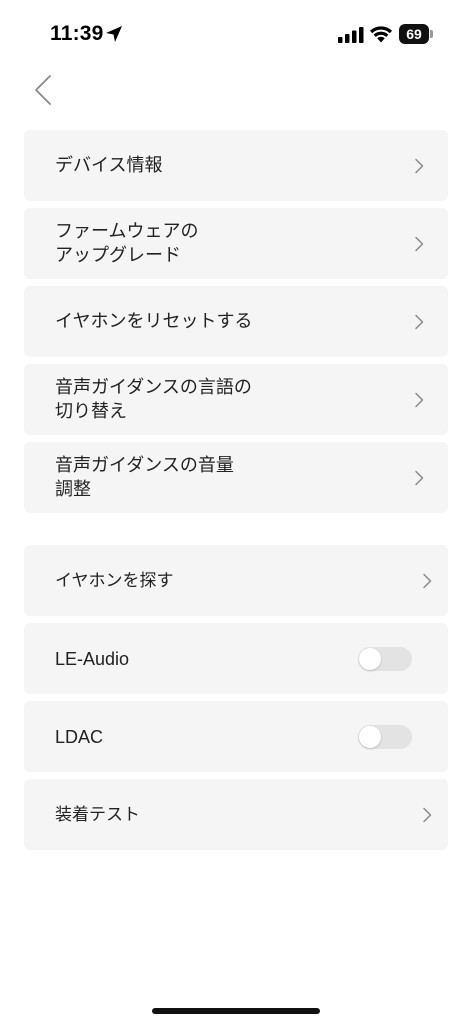  I want to click on menu-item-label: 音声ガイダンスの言語の 切り替え, so click(153, 399).